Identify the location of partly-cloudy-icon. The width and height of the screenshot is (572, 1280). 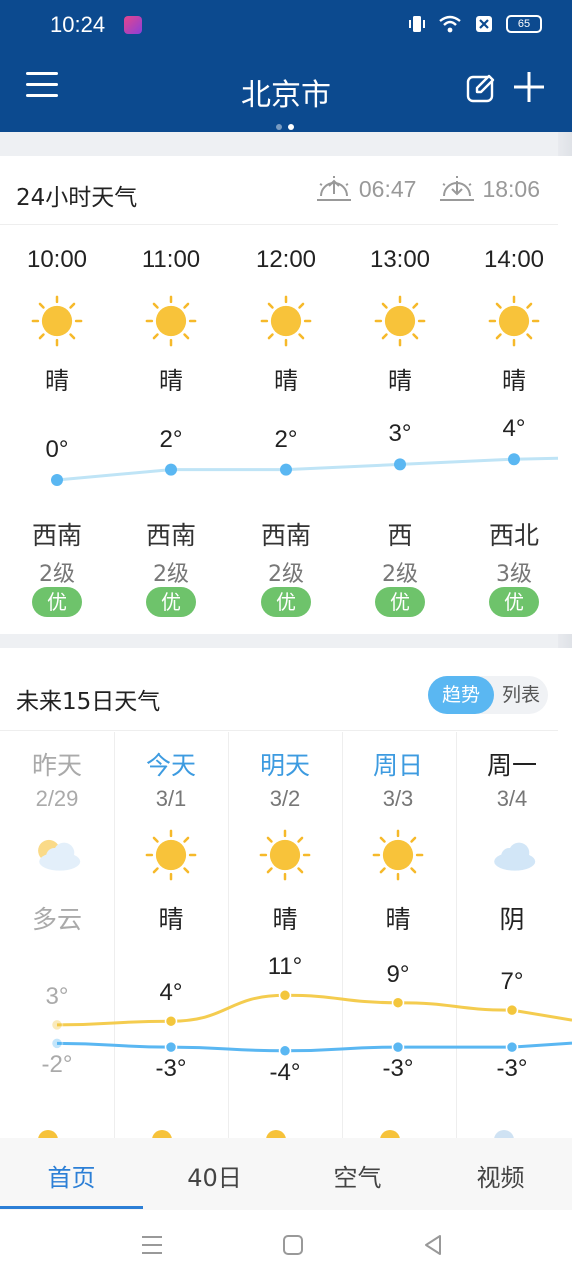
(57, 857).